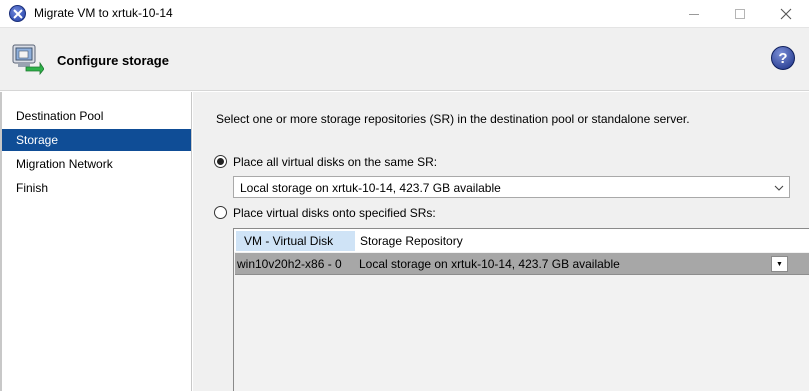 The width and height of the screenshot is (809, 391). What do you see at coordinates (289, 264) in the screenshot?
I see `cell-virtual-disk: win10v20h2-x86 - 0` at bounding box center [289, 264].